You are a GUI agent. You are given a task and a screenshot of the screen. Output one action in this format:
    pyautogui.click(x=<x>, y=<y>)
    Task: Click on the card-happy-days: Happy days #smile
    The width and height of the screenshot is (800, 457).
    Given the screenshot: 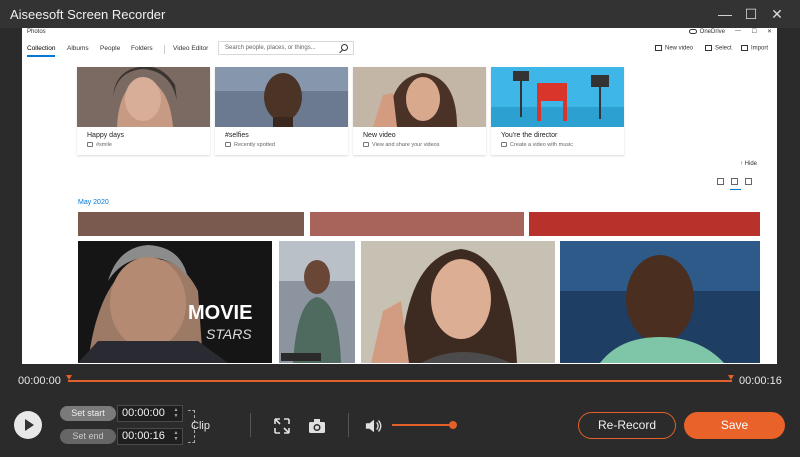 What is the action you would take?
    pyautogui.click(x=143, y=111)
    